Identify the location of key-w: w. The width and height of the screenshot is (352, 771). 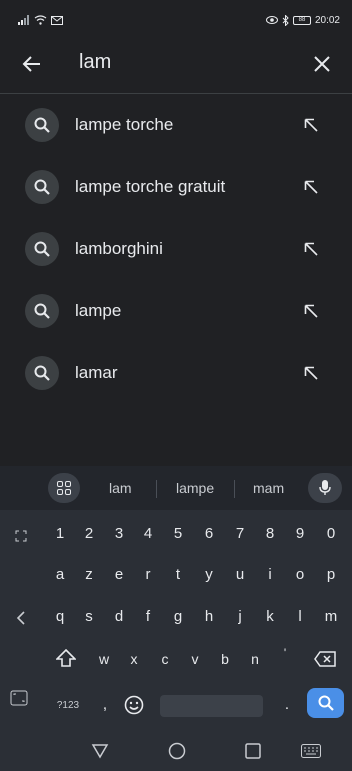
(104, 659).